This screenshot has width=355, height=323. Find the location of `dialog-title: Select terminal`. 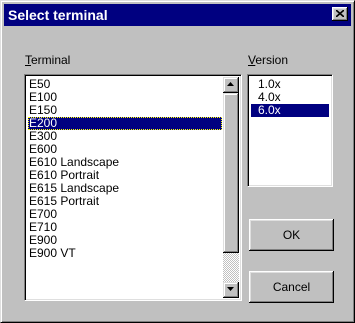

dialog-title: Select terminal is located at coordinates (58, 15).